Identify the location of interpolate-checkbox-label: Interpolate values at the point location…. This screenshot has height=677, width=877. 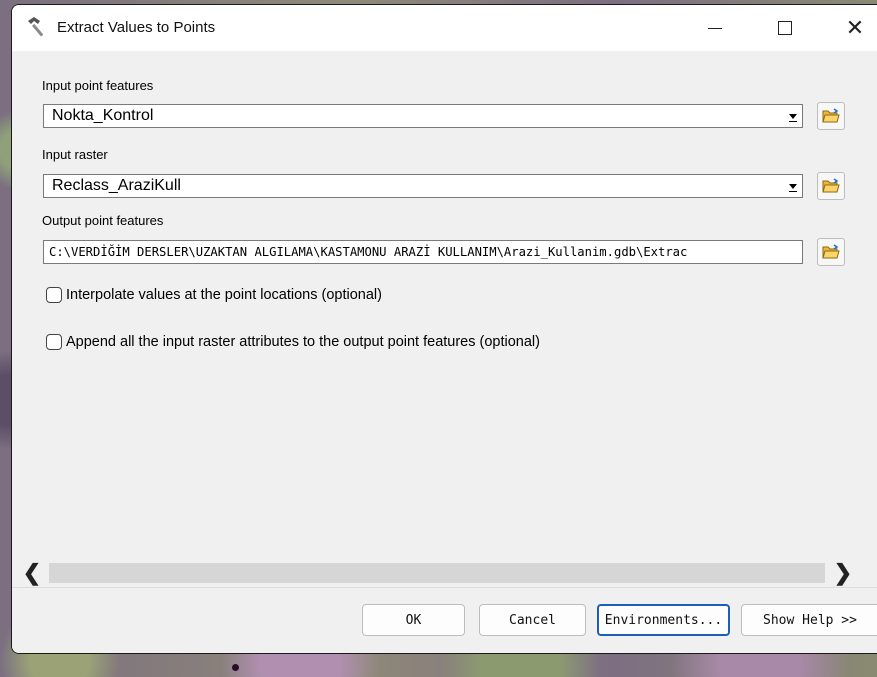
(224, 295).